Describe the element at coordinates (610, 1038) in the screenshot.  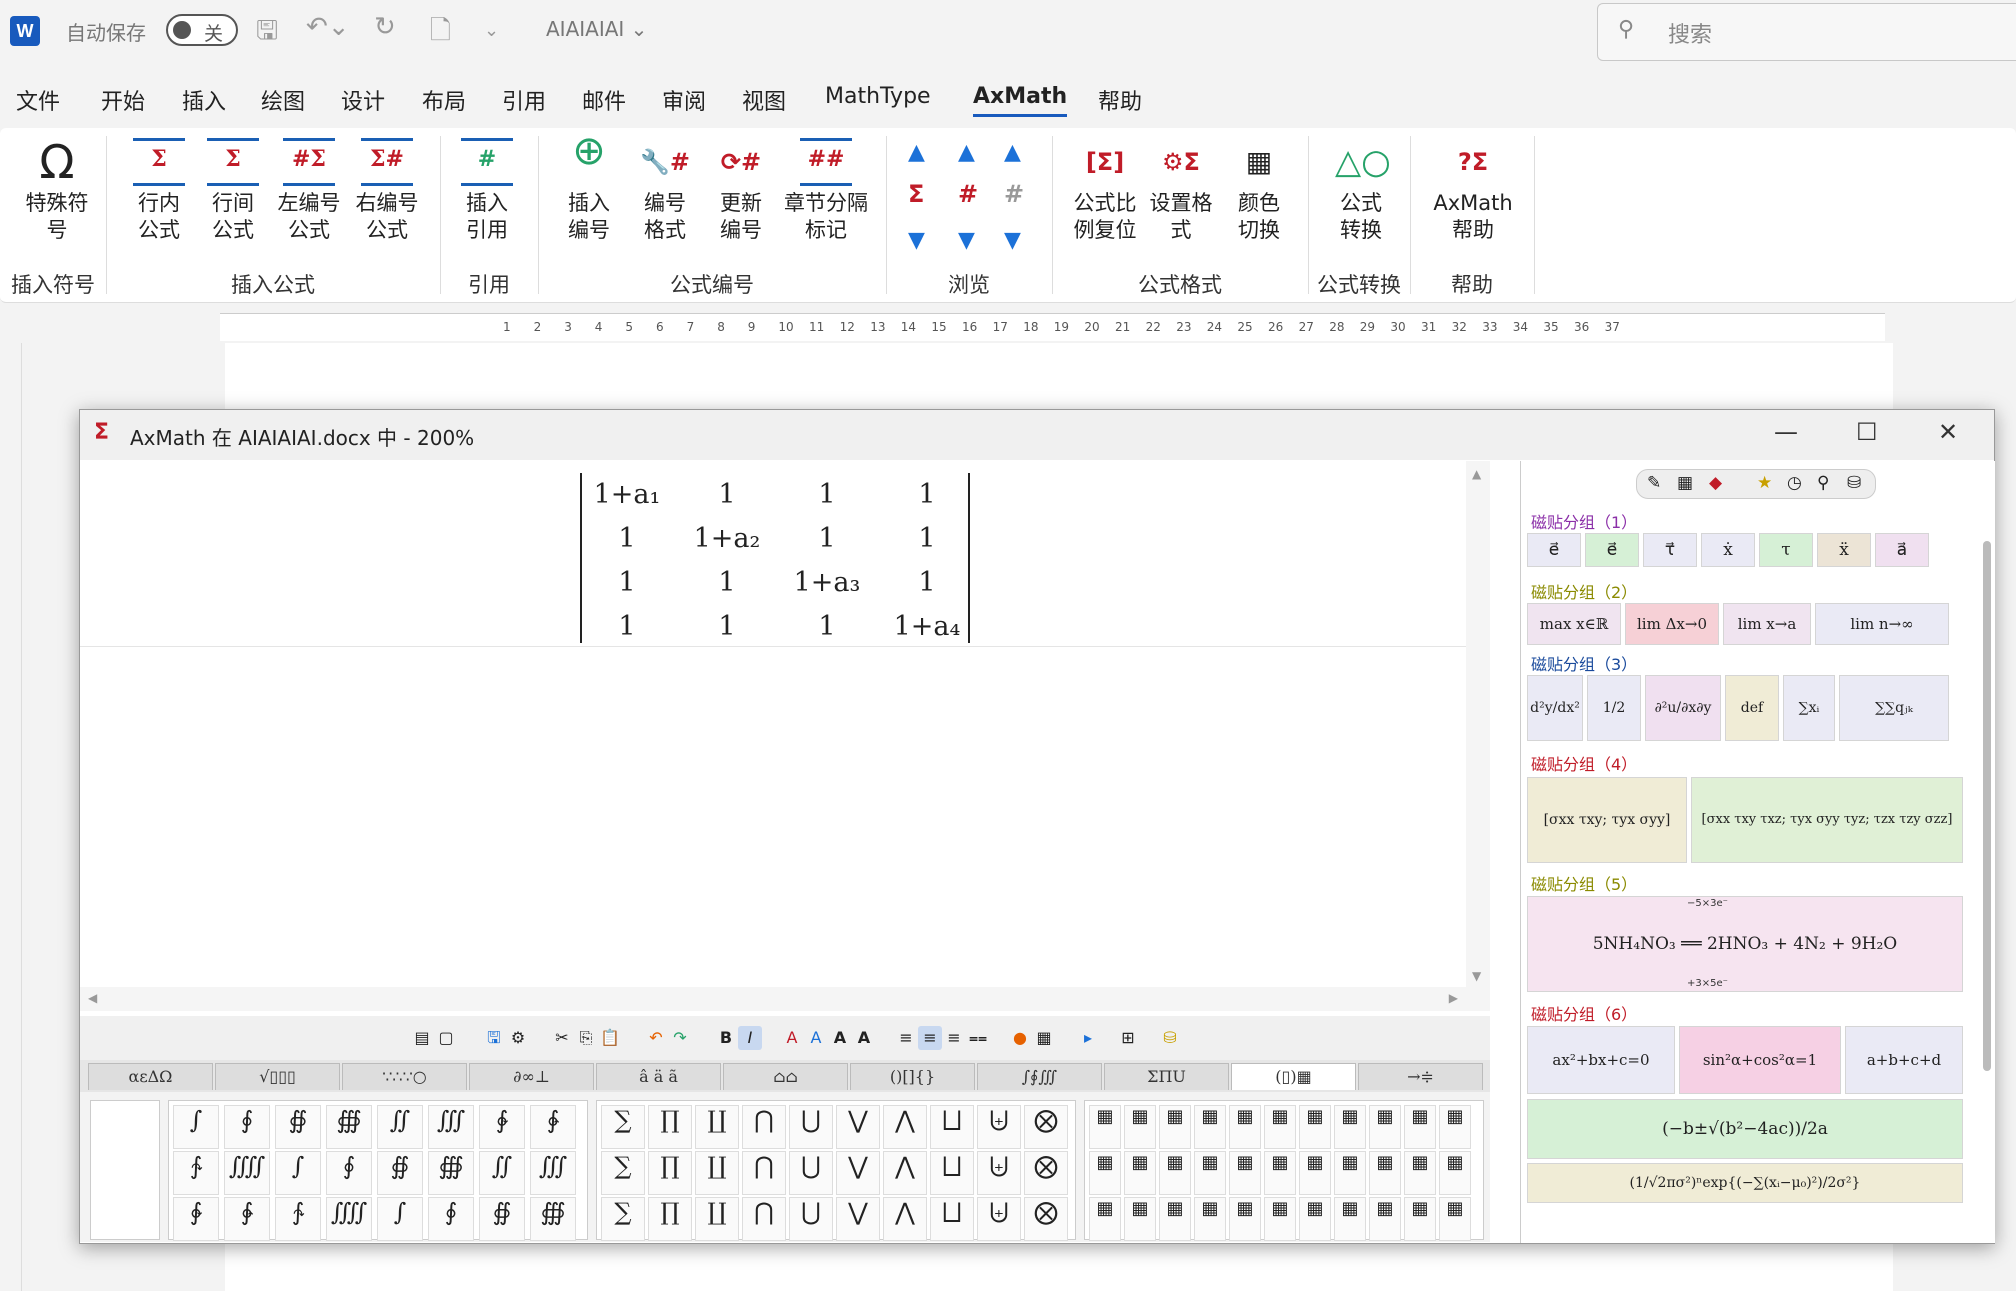
I see `paste-icon: 📋` at that location.